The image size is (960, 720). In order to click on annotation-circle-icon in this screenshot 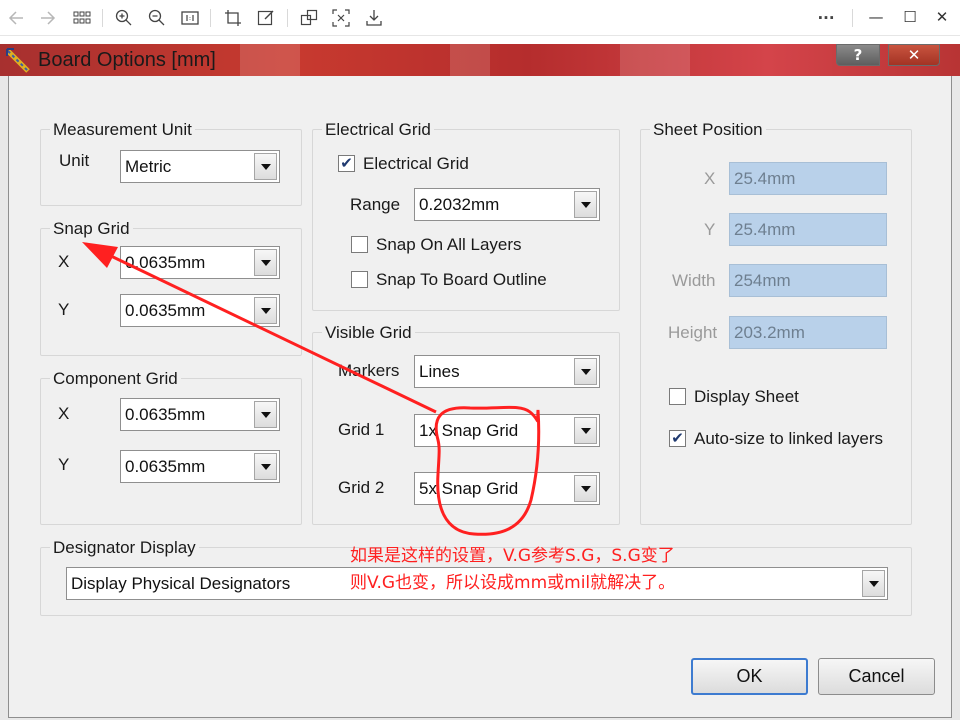, I will do `click(487, 470)`.